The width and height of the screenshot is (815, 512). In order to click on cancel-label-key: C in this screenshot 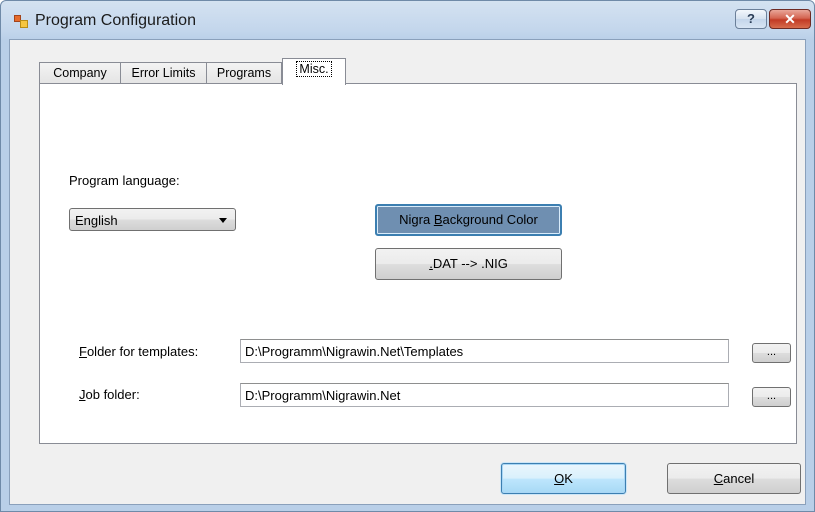, I will do `click(718, 478)`.